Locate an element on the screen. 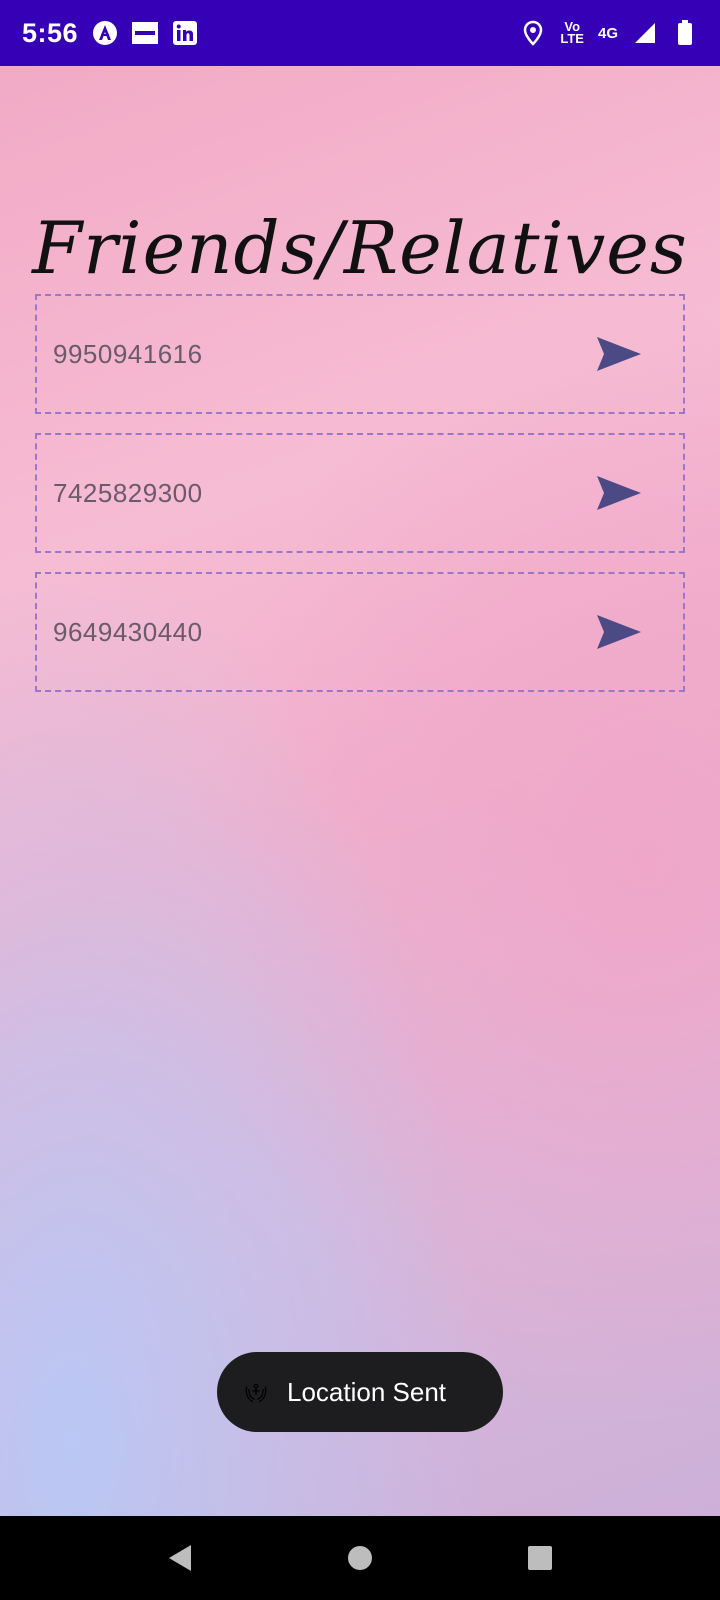 This screenshot has width=720, height=1600. linkedin-icon is located at coordinates (185, 33).